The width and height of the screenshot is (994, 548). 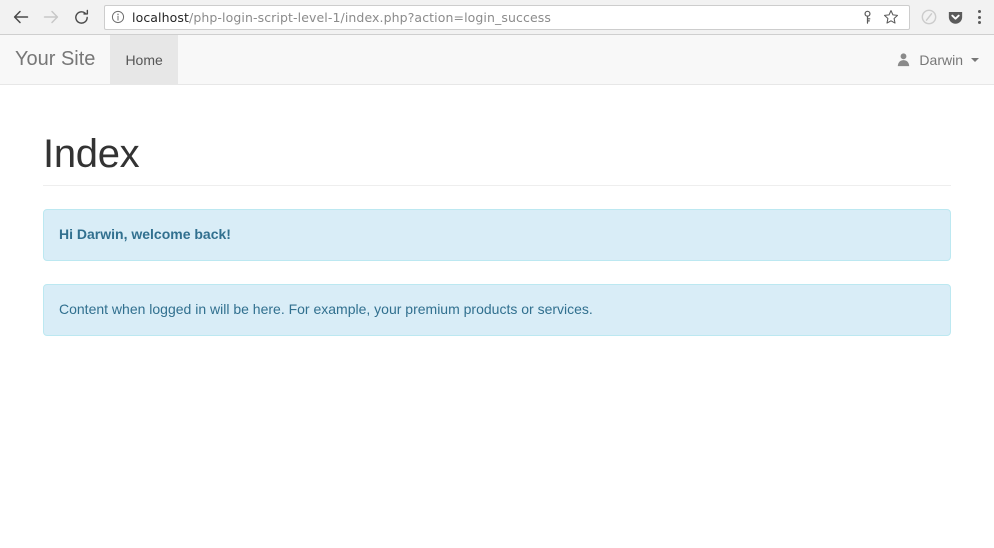 I want to click on welcome-alert: Hi Darwin, welcome back!, so click(x=497, y=235).